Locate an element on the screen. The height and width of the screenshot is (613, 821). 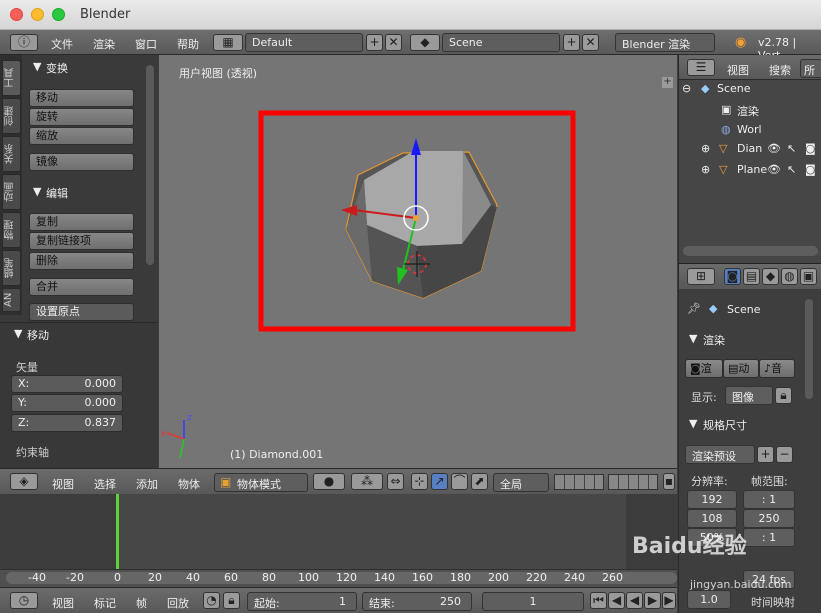
menu-render: 渲染 is located at coordinates (104, 44).